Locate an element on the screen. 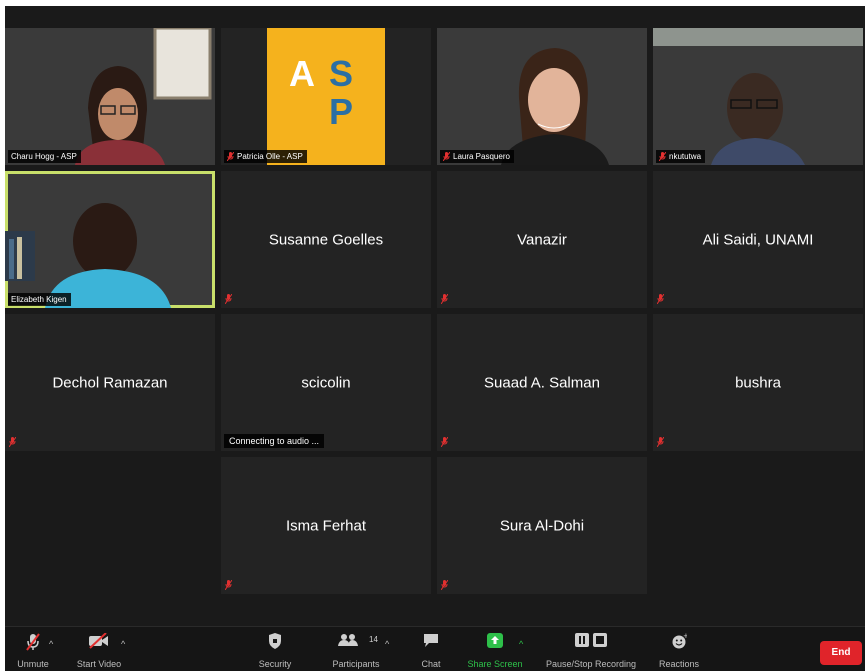  start-video-label: Start Video is located at coordinates (99, 664).